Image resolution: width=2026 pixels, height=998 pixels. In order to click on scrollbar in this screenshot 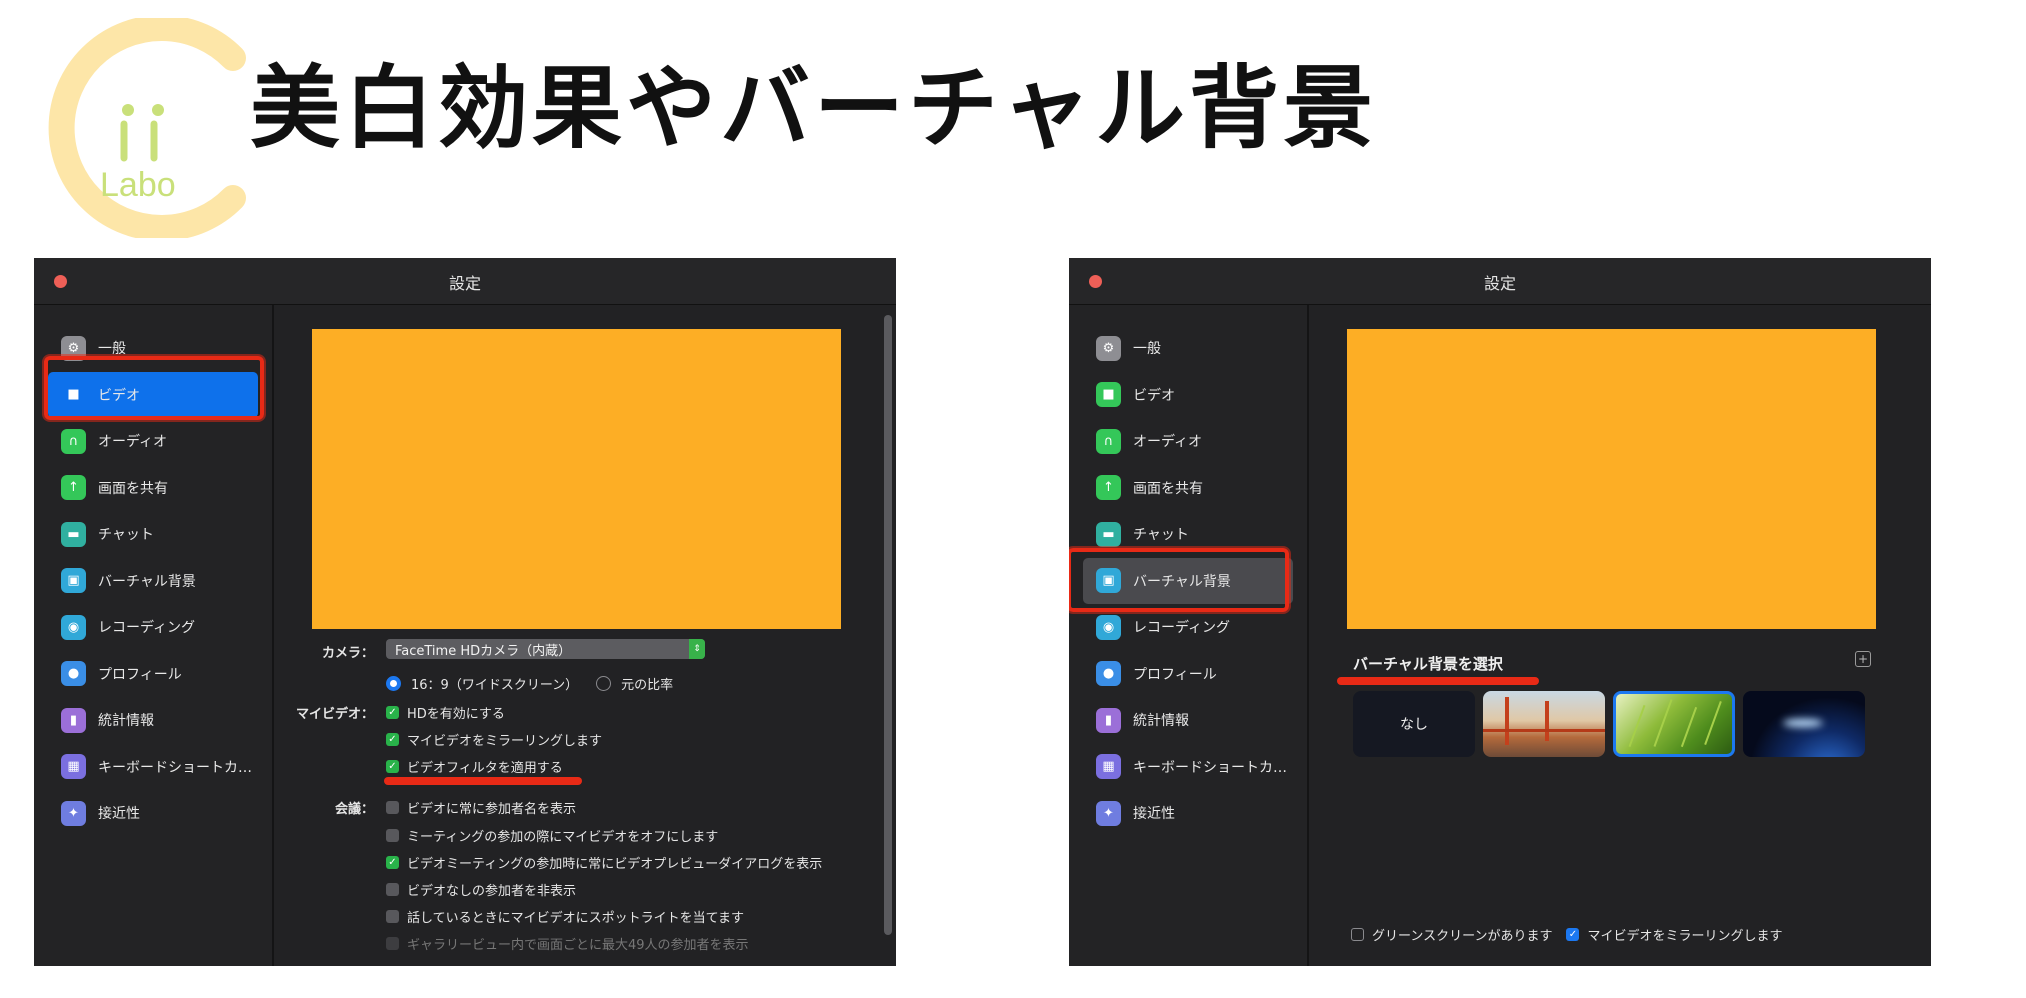, I will do `click(888, 625)`.